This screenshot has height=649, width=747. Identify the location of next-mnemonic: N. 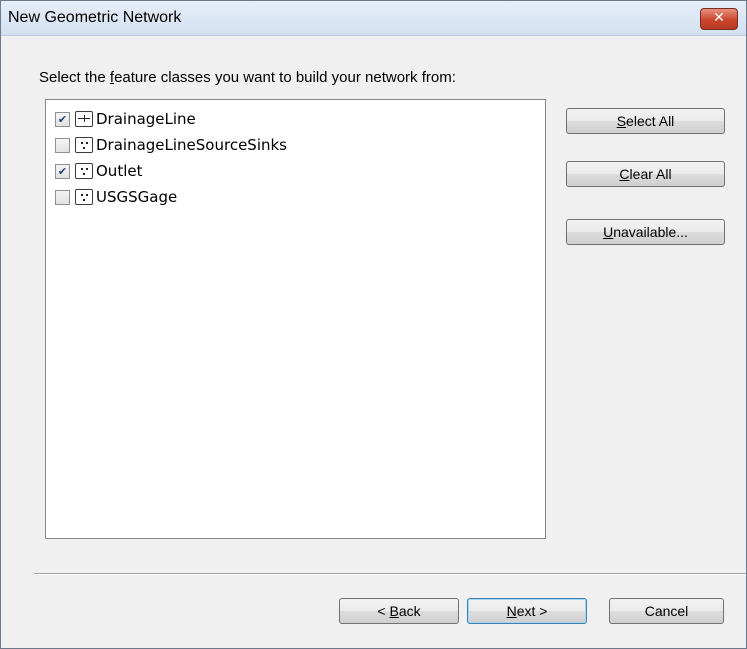
(511, 611).